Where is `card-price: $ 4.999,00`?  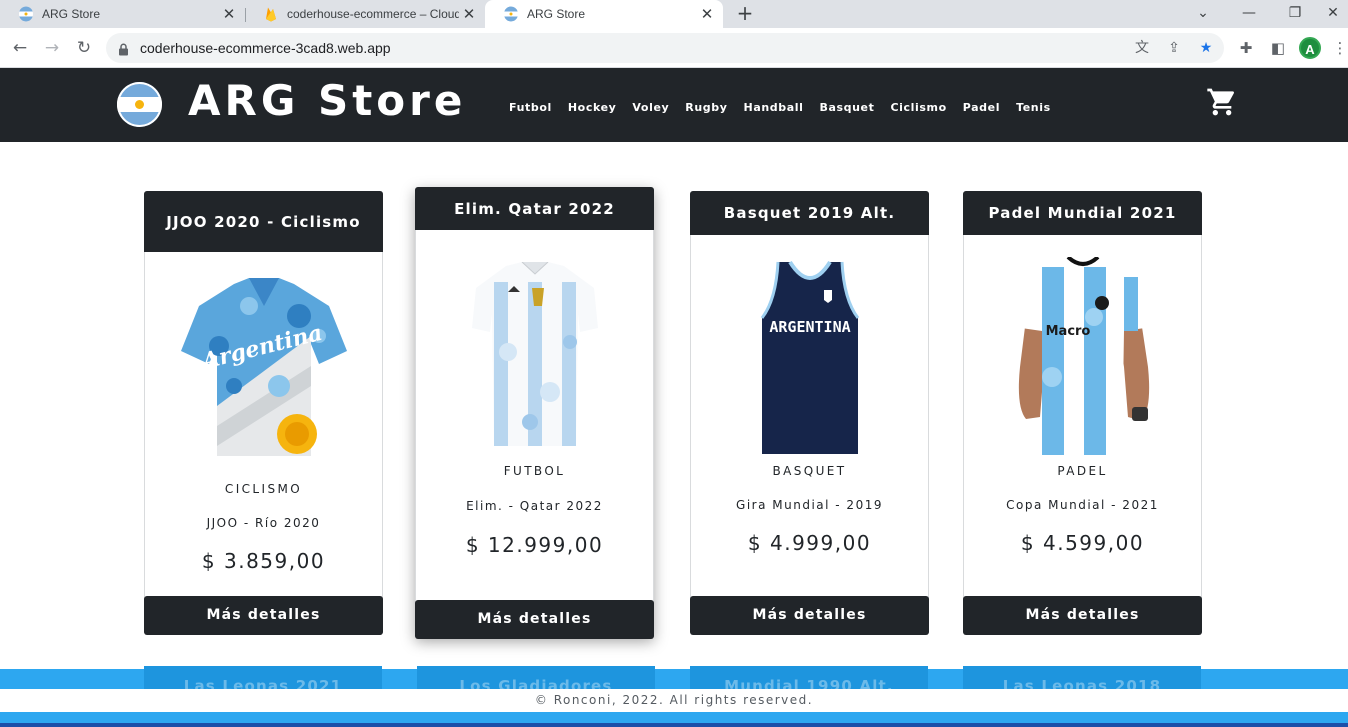
card-price: $ 4.999,00 is located at coordinates (809, 543).